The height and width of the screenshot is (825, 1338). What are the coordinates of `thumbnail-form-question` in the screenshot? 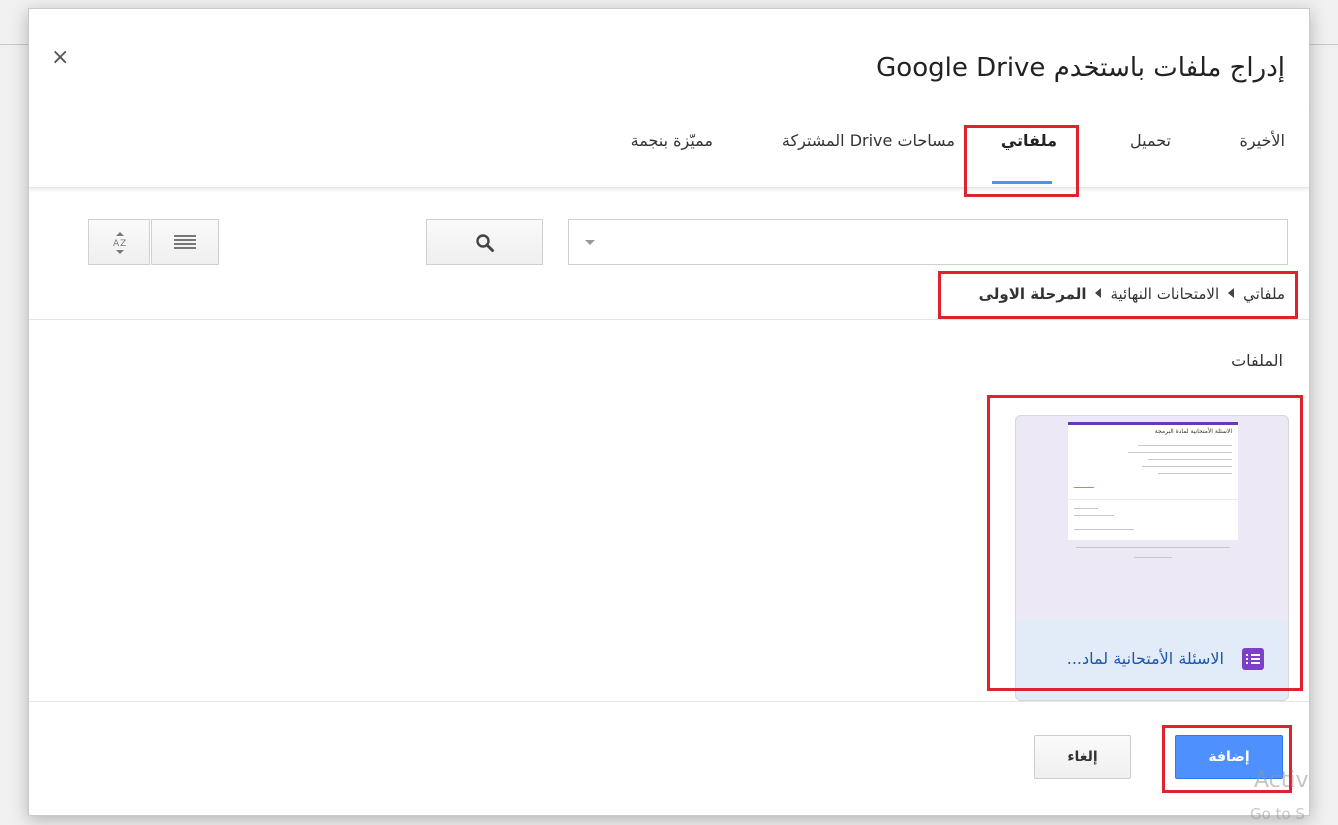 It's located at (1153, 520).